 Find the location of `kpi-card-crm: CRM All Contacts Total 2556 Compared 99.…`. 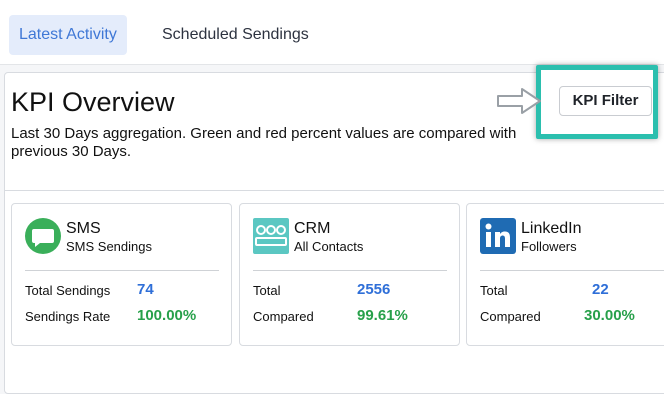

kpi-card-crm: CRM All Contacts Total 2556 Compared 99.… is located at coordinates (349, 274).